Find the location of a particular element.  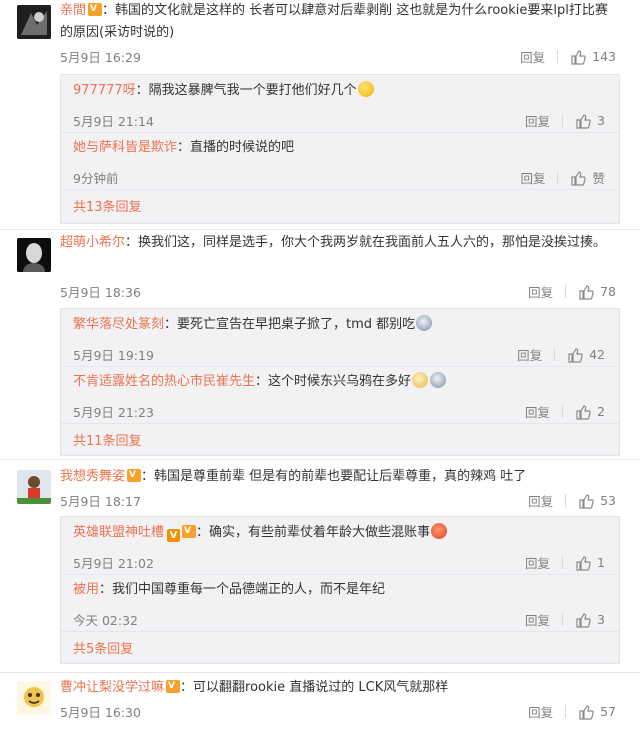

like-count: 1 is located at coordinates (601, 562).